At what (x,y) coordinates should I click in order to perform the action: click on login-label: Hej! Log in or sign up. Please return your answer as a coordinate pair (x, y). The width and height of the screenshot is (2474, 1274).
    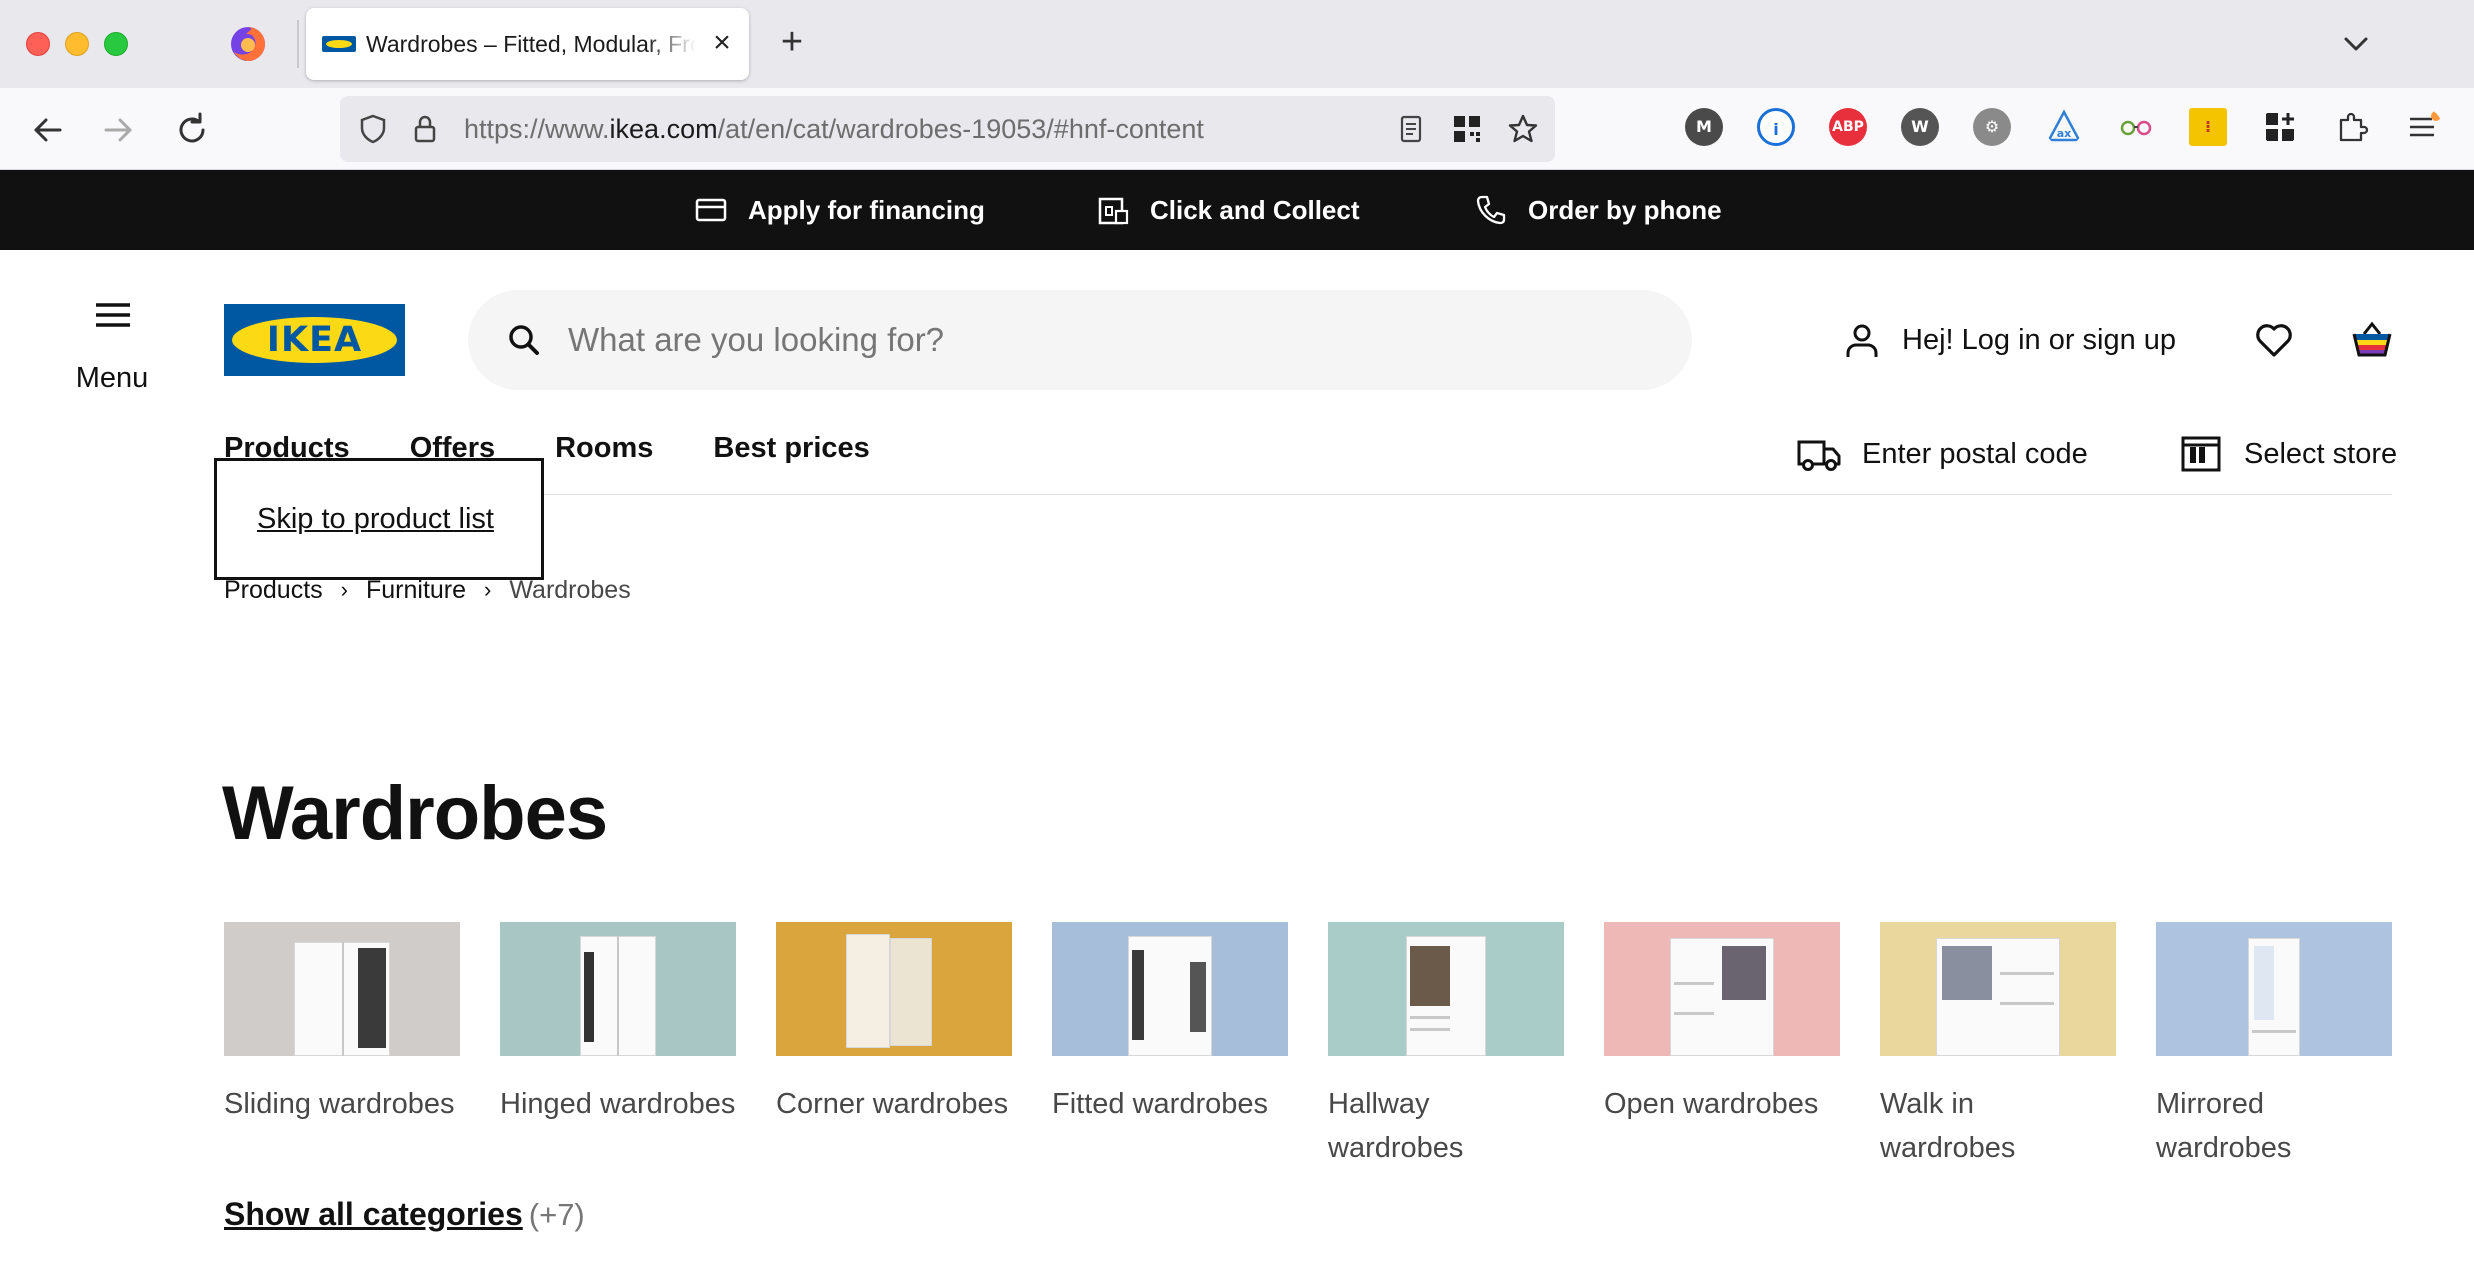
    Looking at the image, I should click on (2039, 339).